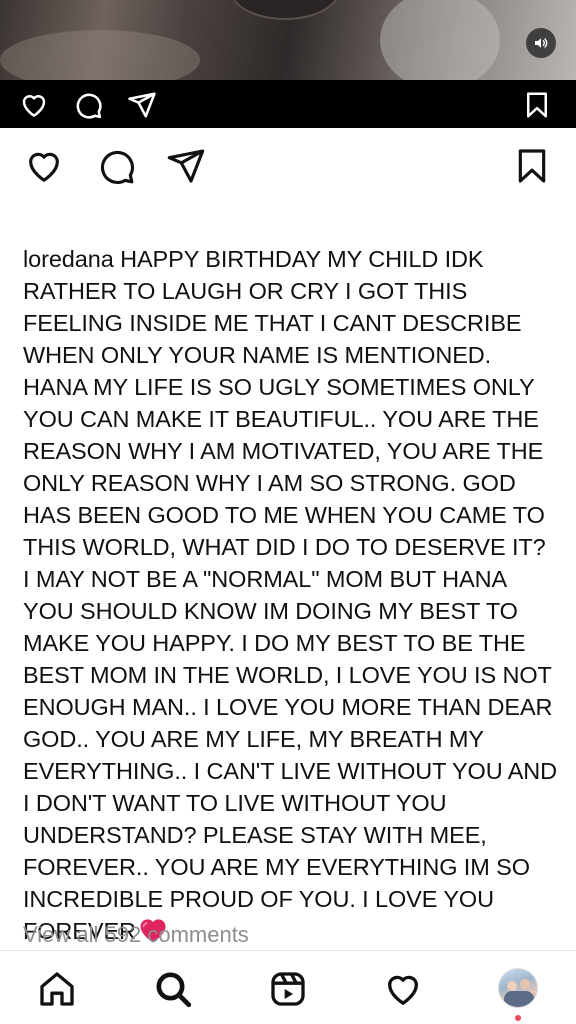 The width and height of the screenshot is (576, 1024). What do you see at coordinates (57, 989) in the screenshot?
I see `home-icon` at bounding box center [57, 989].